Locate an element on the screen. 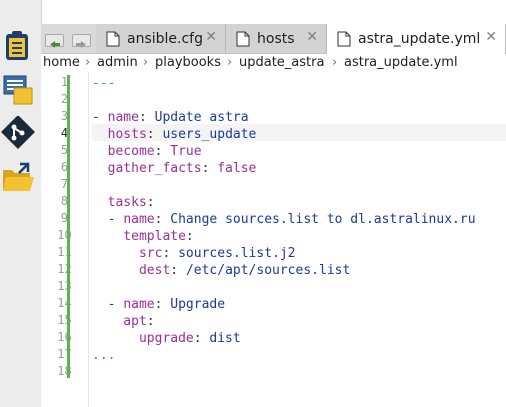  code-line: hosts: users_update is located at coordinates (174, 134).